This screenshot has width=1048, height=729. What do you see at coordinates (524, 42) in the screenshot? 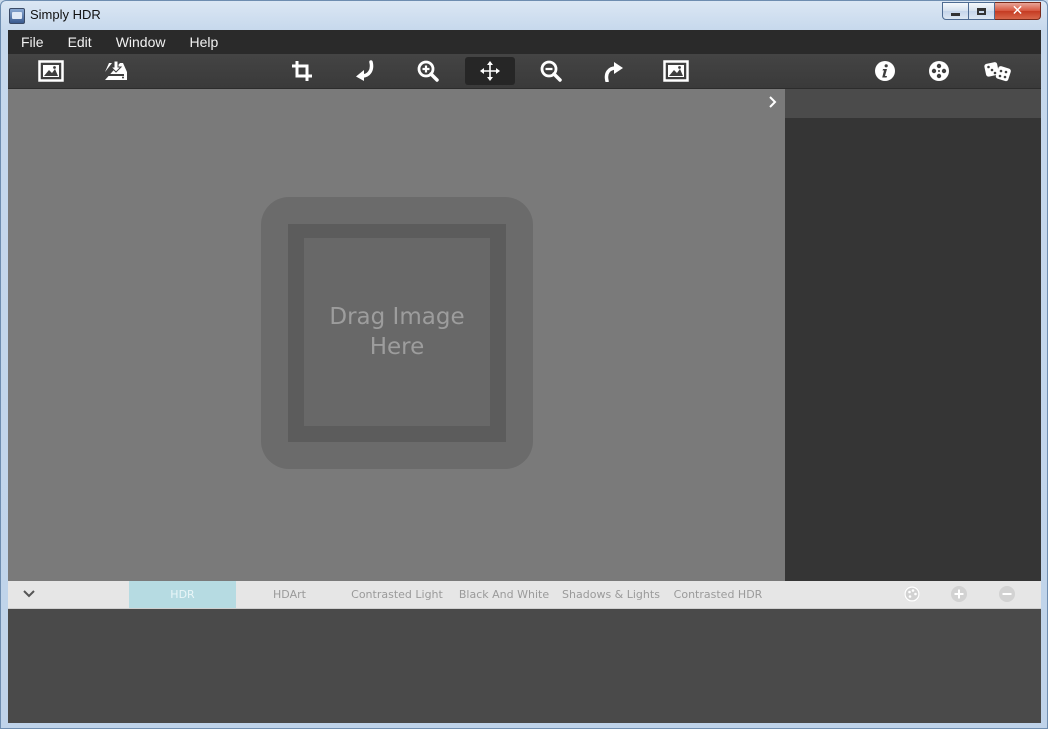
I see `menu-bar: File Edit Window Help` at bounding box center [524, 42].